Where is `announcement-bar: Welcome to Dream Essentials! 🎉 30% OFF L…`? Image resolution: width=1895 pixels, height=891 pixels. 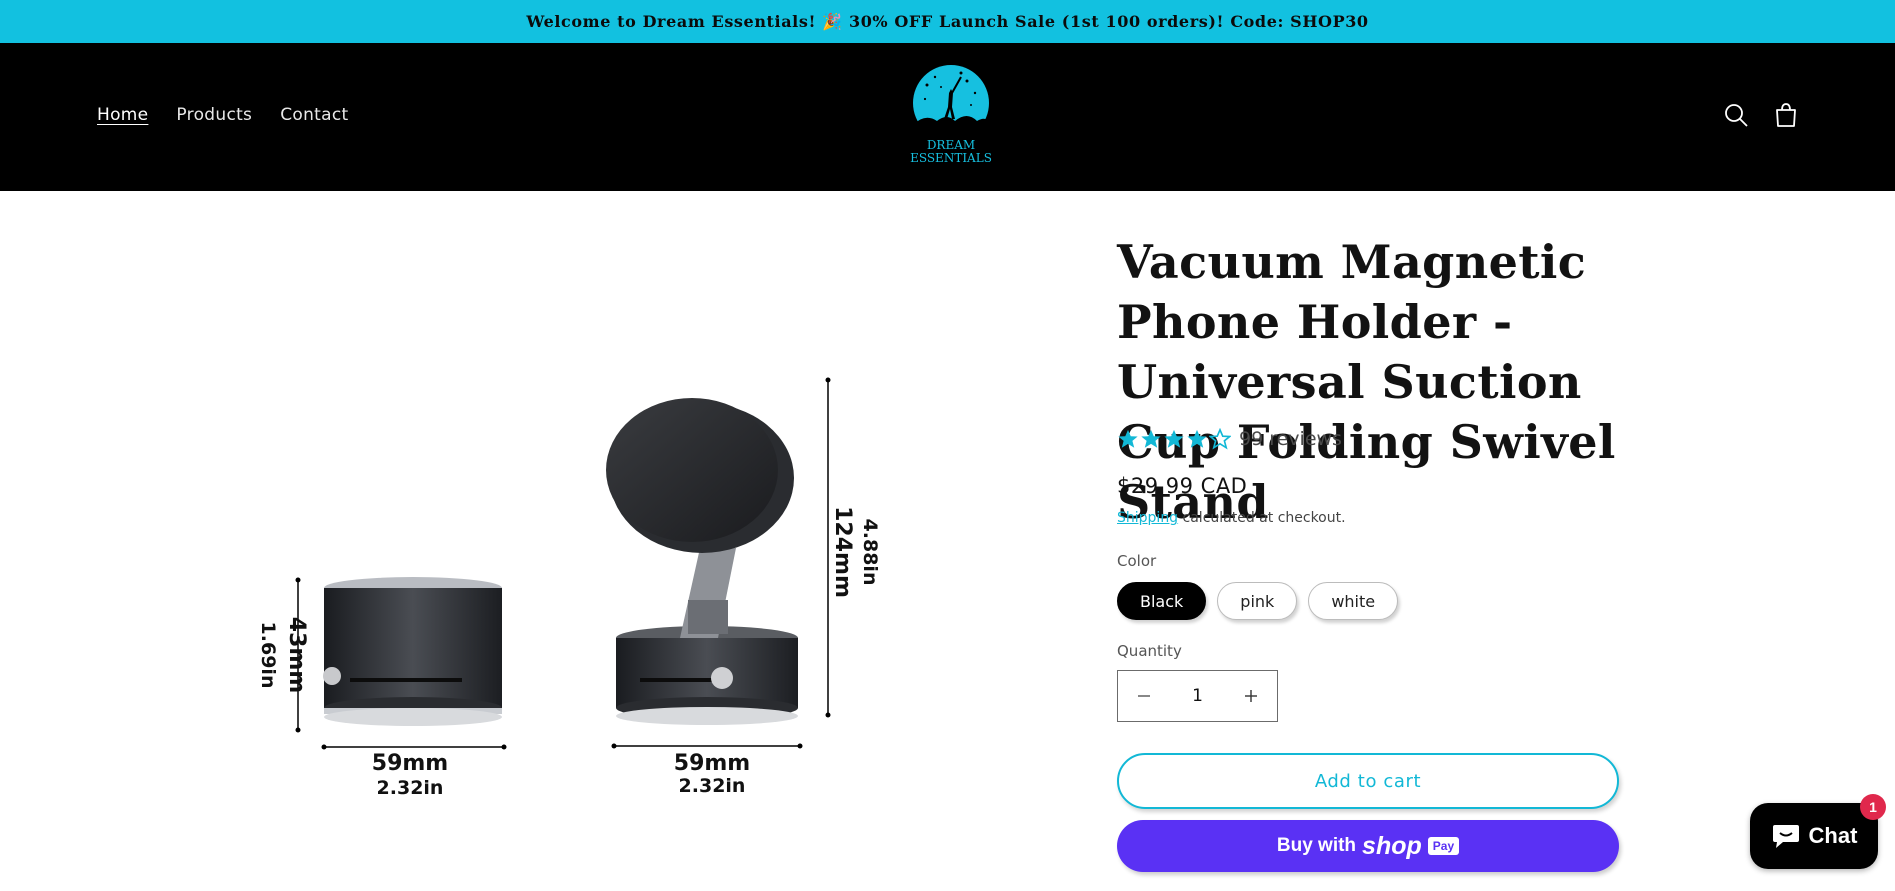
announcement-bar: Welcome to Dream Essentials! 🎉 30% OFF L… is located at coordinates (947, 21).